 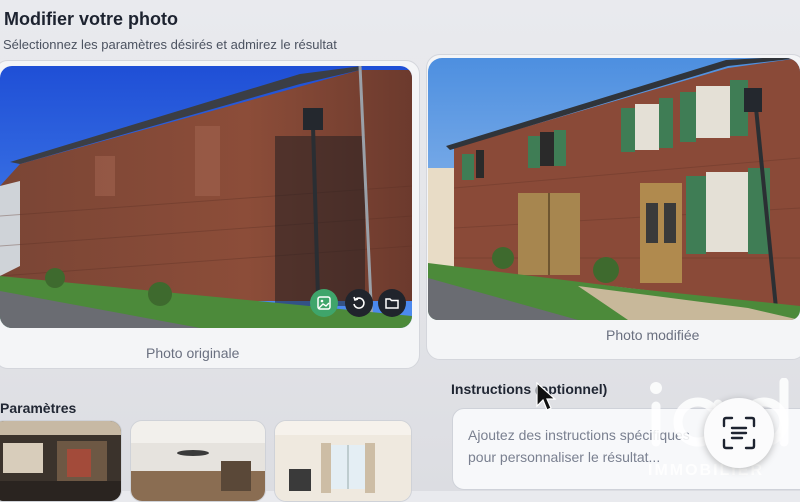 What do you see at coordinates (343, 461) in the screenshot?
I see `preset-thumbnail-bedroom` at bounding box center [343, 461].